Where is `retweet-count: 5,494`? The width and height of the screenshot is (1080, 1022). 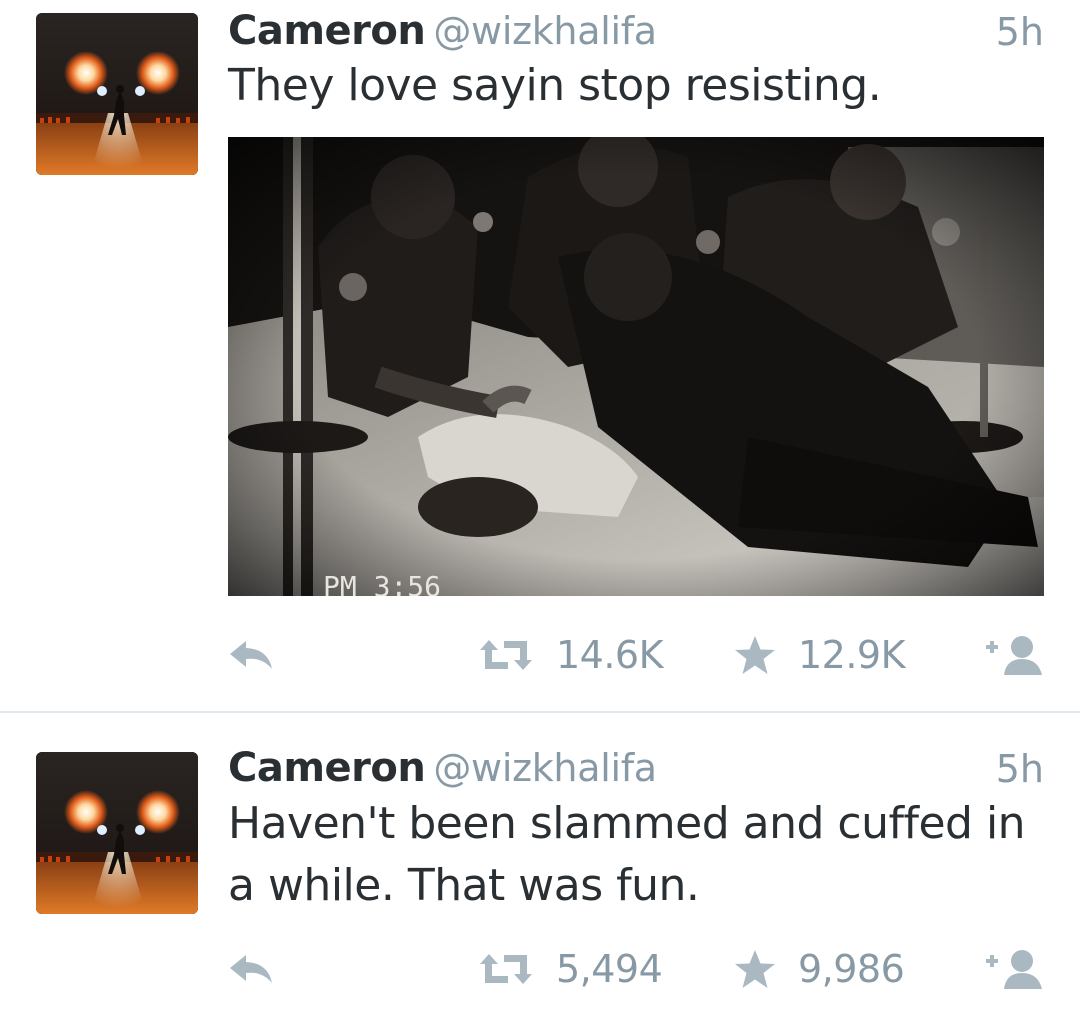 retweet-count: 5,494 is located at coordinates (609, 969).